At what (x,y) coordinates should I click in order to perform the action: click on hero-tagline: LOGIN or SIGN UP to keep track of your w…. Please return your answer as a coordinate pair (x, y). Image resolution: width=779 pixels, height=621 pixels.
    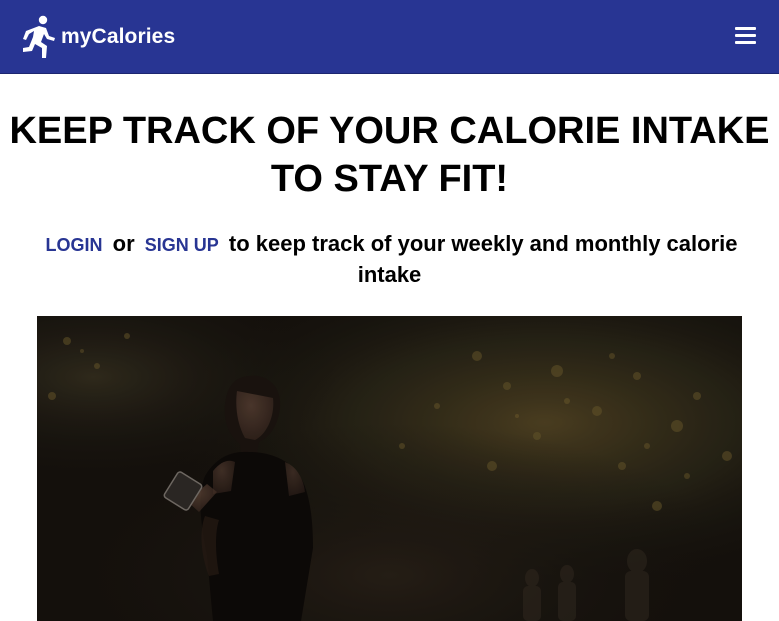
    Looking at the image, I should click on (389, 259).